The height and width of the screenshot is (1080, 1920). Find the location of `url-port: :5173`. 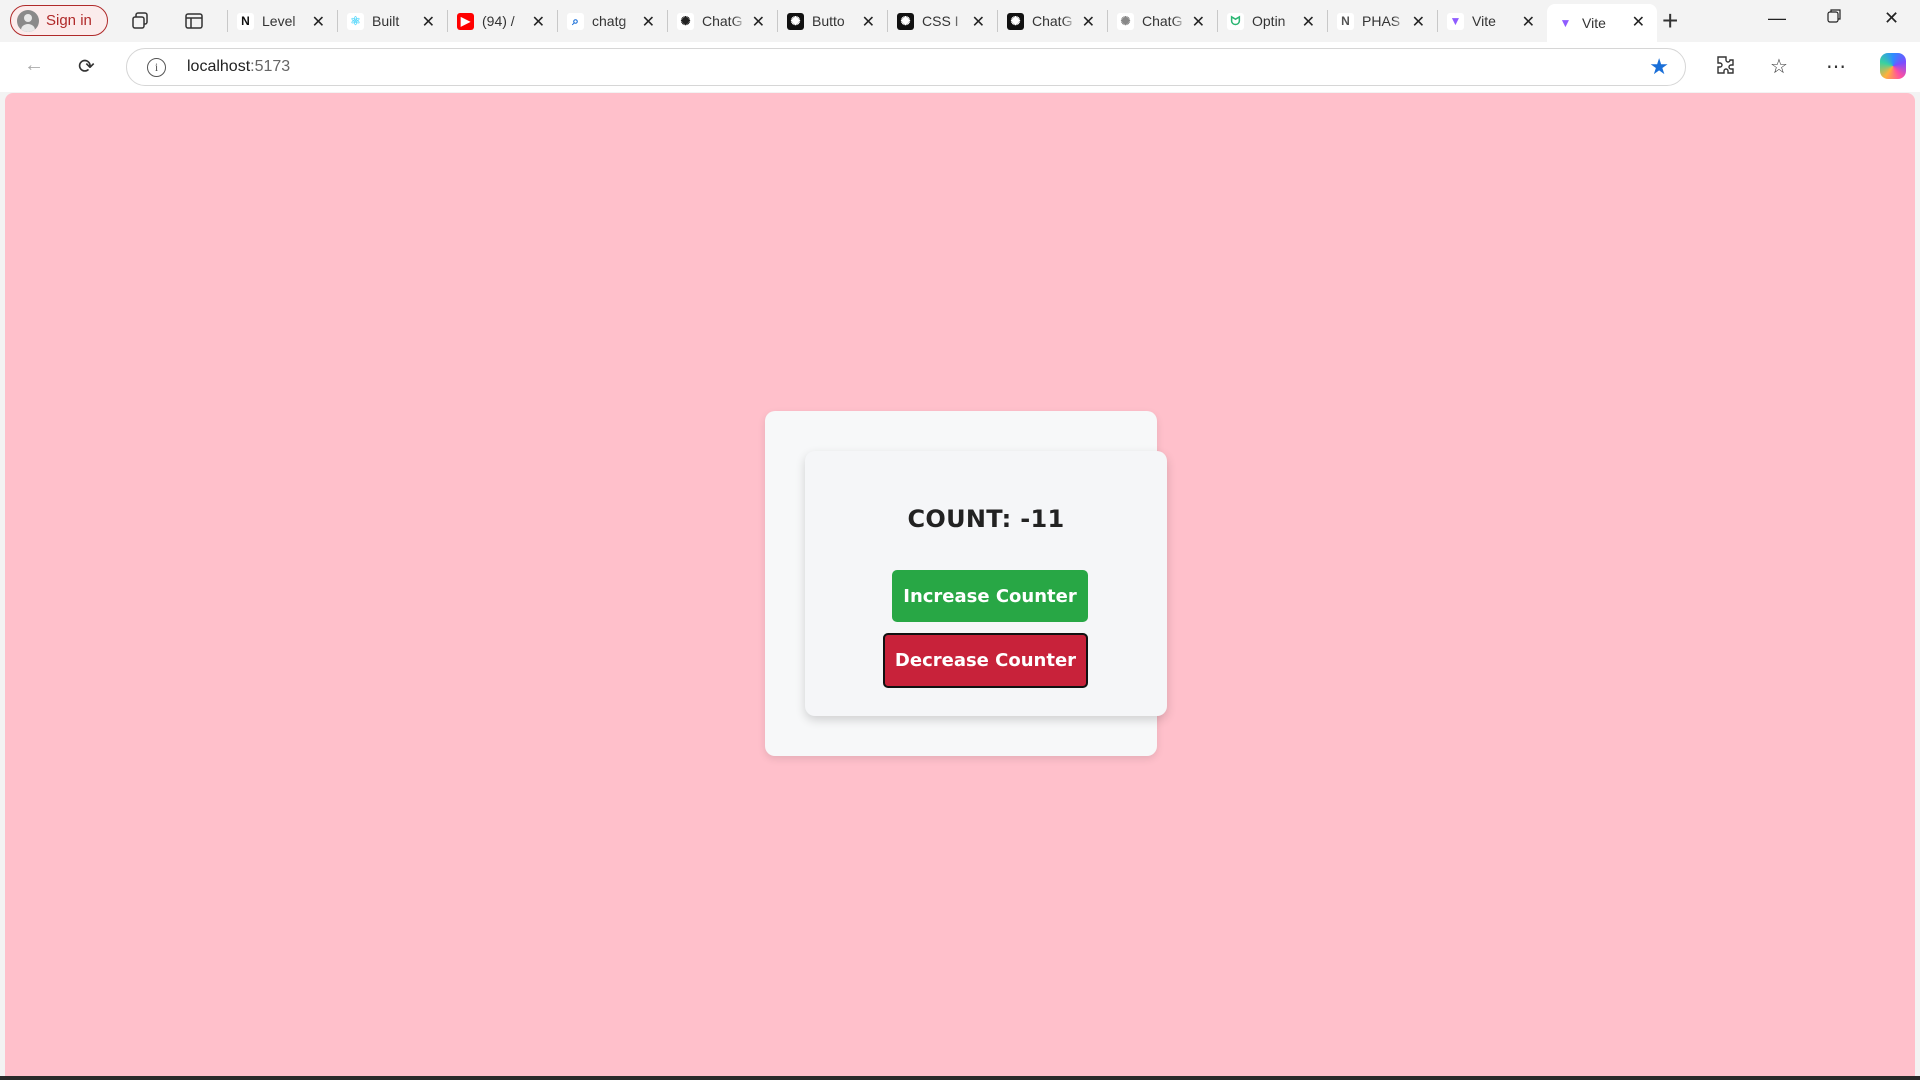

url-port: :5173 is located at coordinates (270, 66).